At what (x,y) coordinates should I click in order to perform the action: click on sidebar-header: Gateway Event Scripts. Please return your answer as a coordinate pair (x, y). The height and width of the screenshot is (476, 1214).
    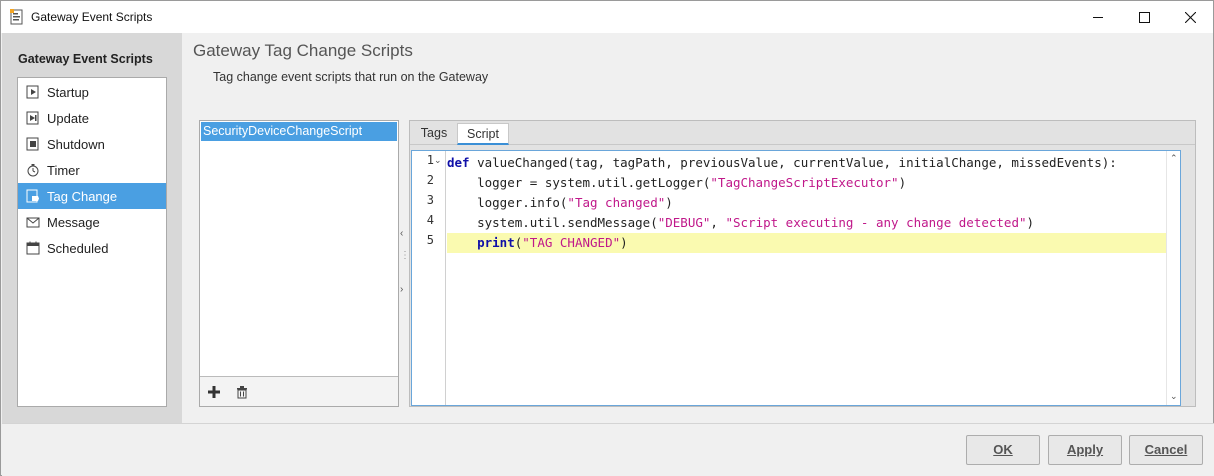
    Looking at the image, I should click on (85, 59).